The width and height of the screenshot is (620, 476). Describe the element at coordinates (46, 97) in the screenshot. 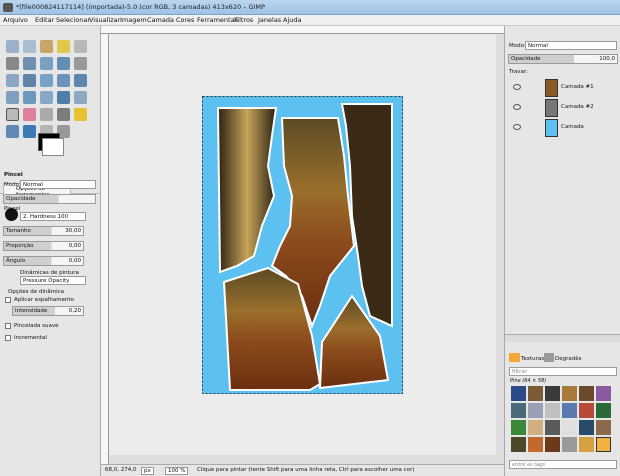

I see `perspective-icon` at that location.